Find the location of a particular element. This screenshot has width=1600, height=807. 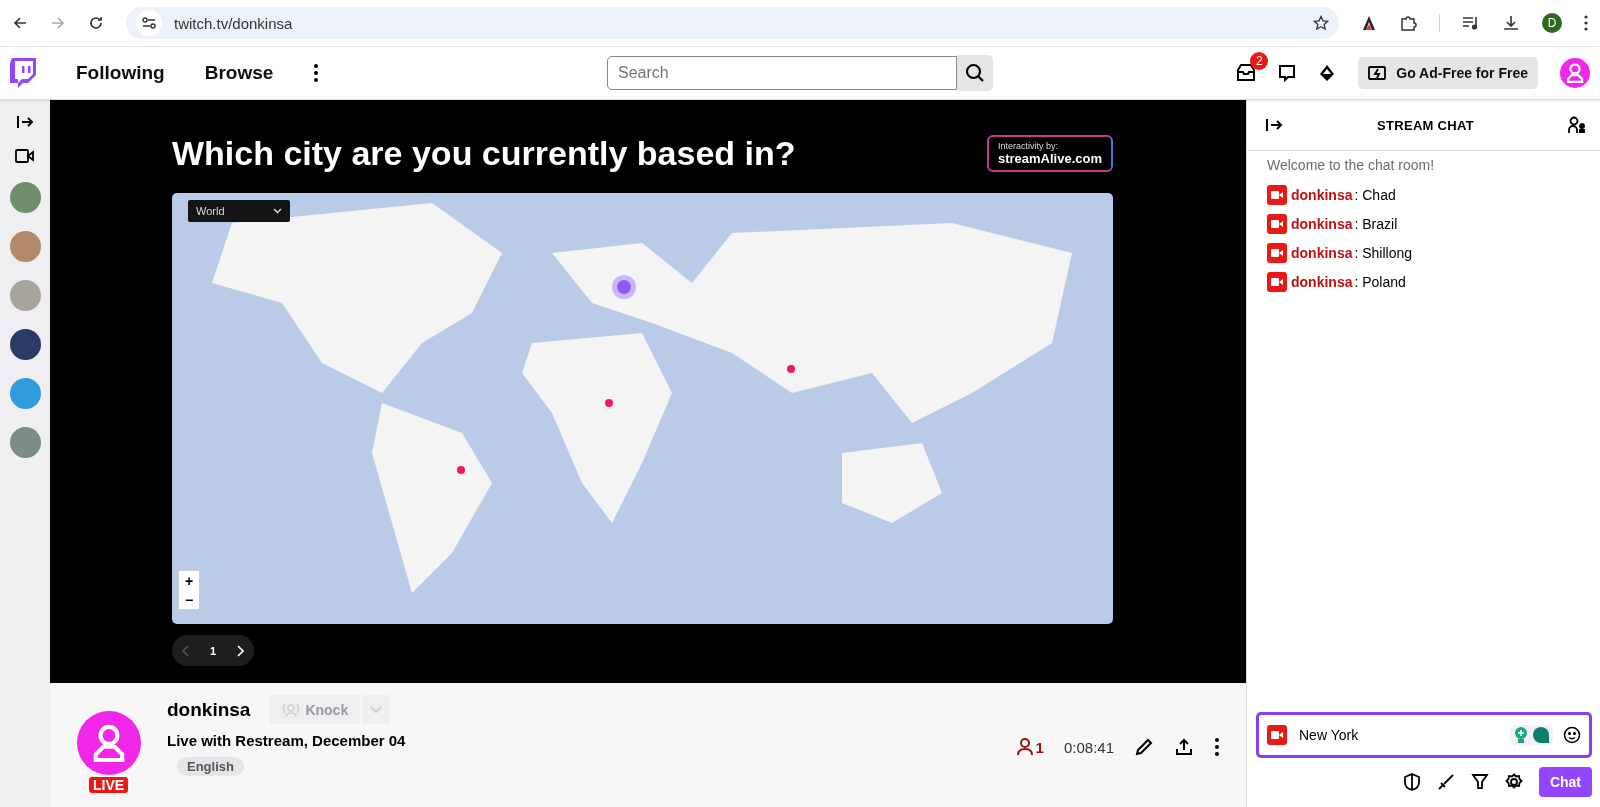

region-dropdown: World is located at coordinates (239, 211).